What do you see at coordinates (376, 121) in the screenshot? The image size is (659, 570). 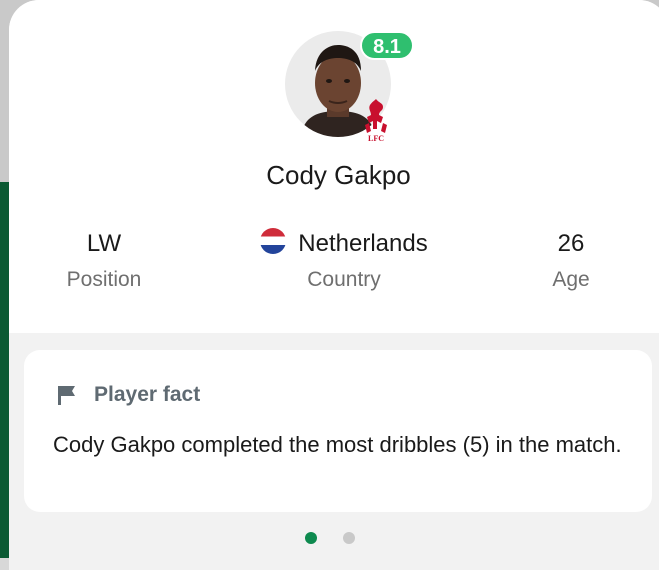 I see `liverpool-crest-icon: LFC` at bounding box center [376, 121].